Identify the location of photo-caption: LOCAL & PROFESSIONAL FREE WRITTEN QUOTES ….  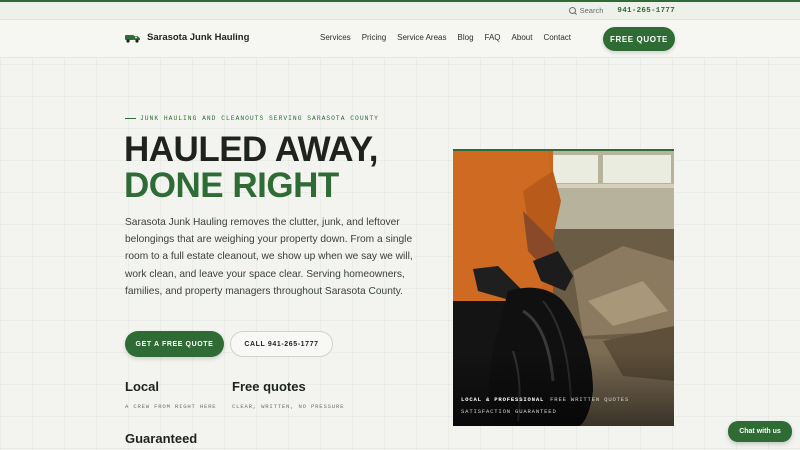
(563, 406).